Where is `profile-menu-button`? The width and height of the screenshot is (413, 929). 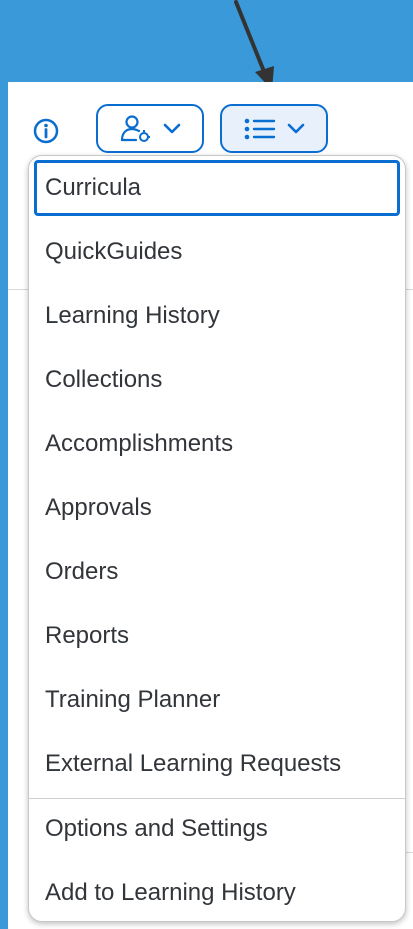 profile-menu-button is located at coordinates (150, 128).